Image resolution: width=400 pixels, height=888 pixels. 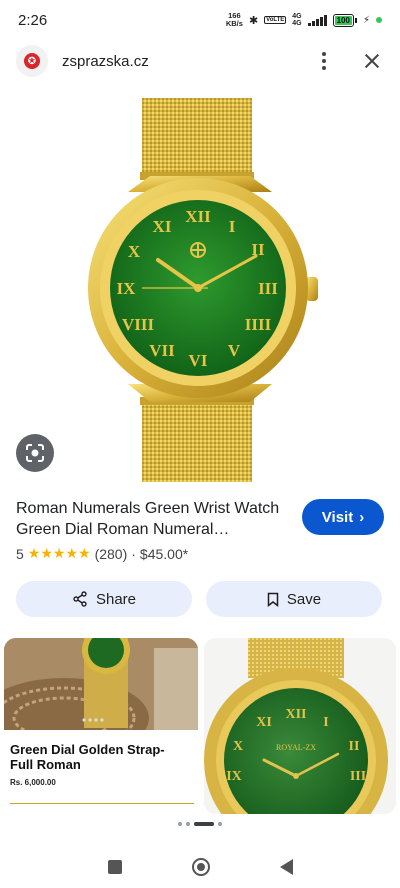 I want to click on review-count: (280), so click(x=111, y=553).